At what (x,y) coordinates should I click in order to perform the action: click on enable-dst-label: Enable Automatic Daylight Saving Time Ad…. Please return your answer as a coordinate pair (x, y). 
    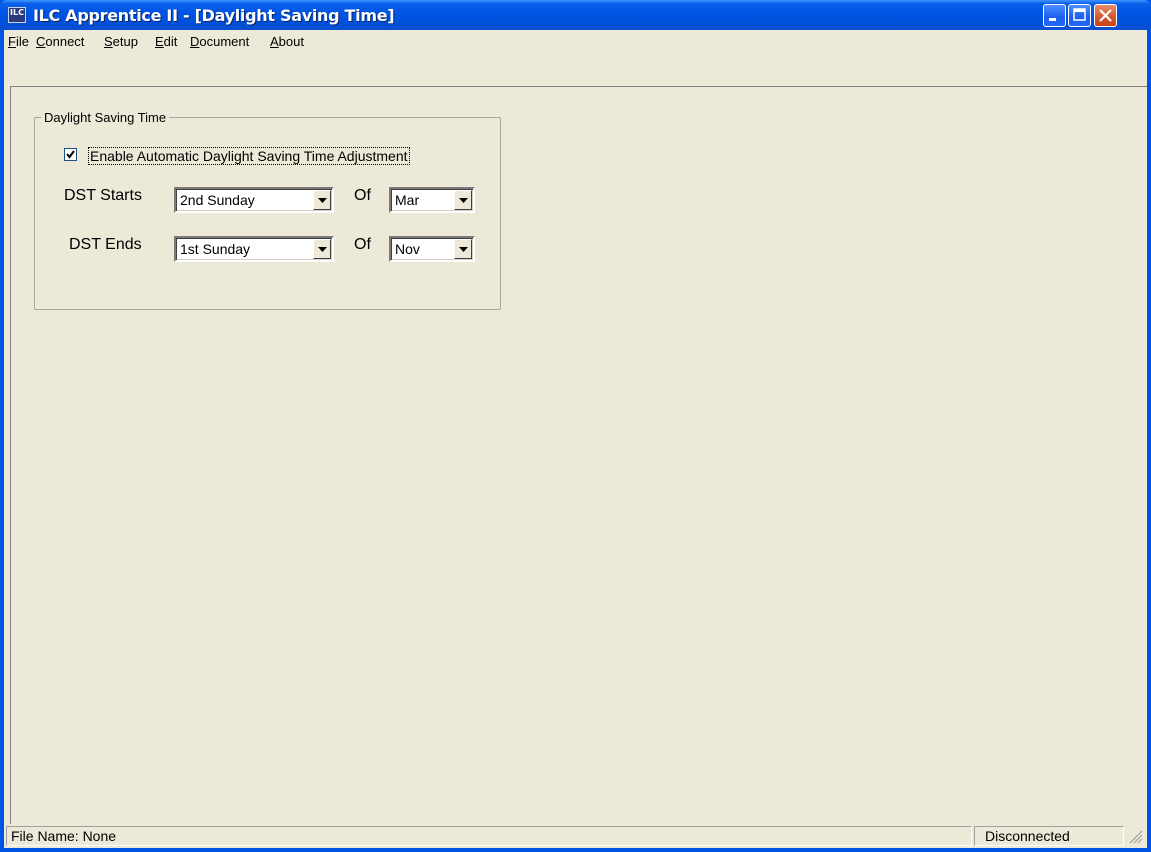
    Looking at the image, I should click on (249, 156).